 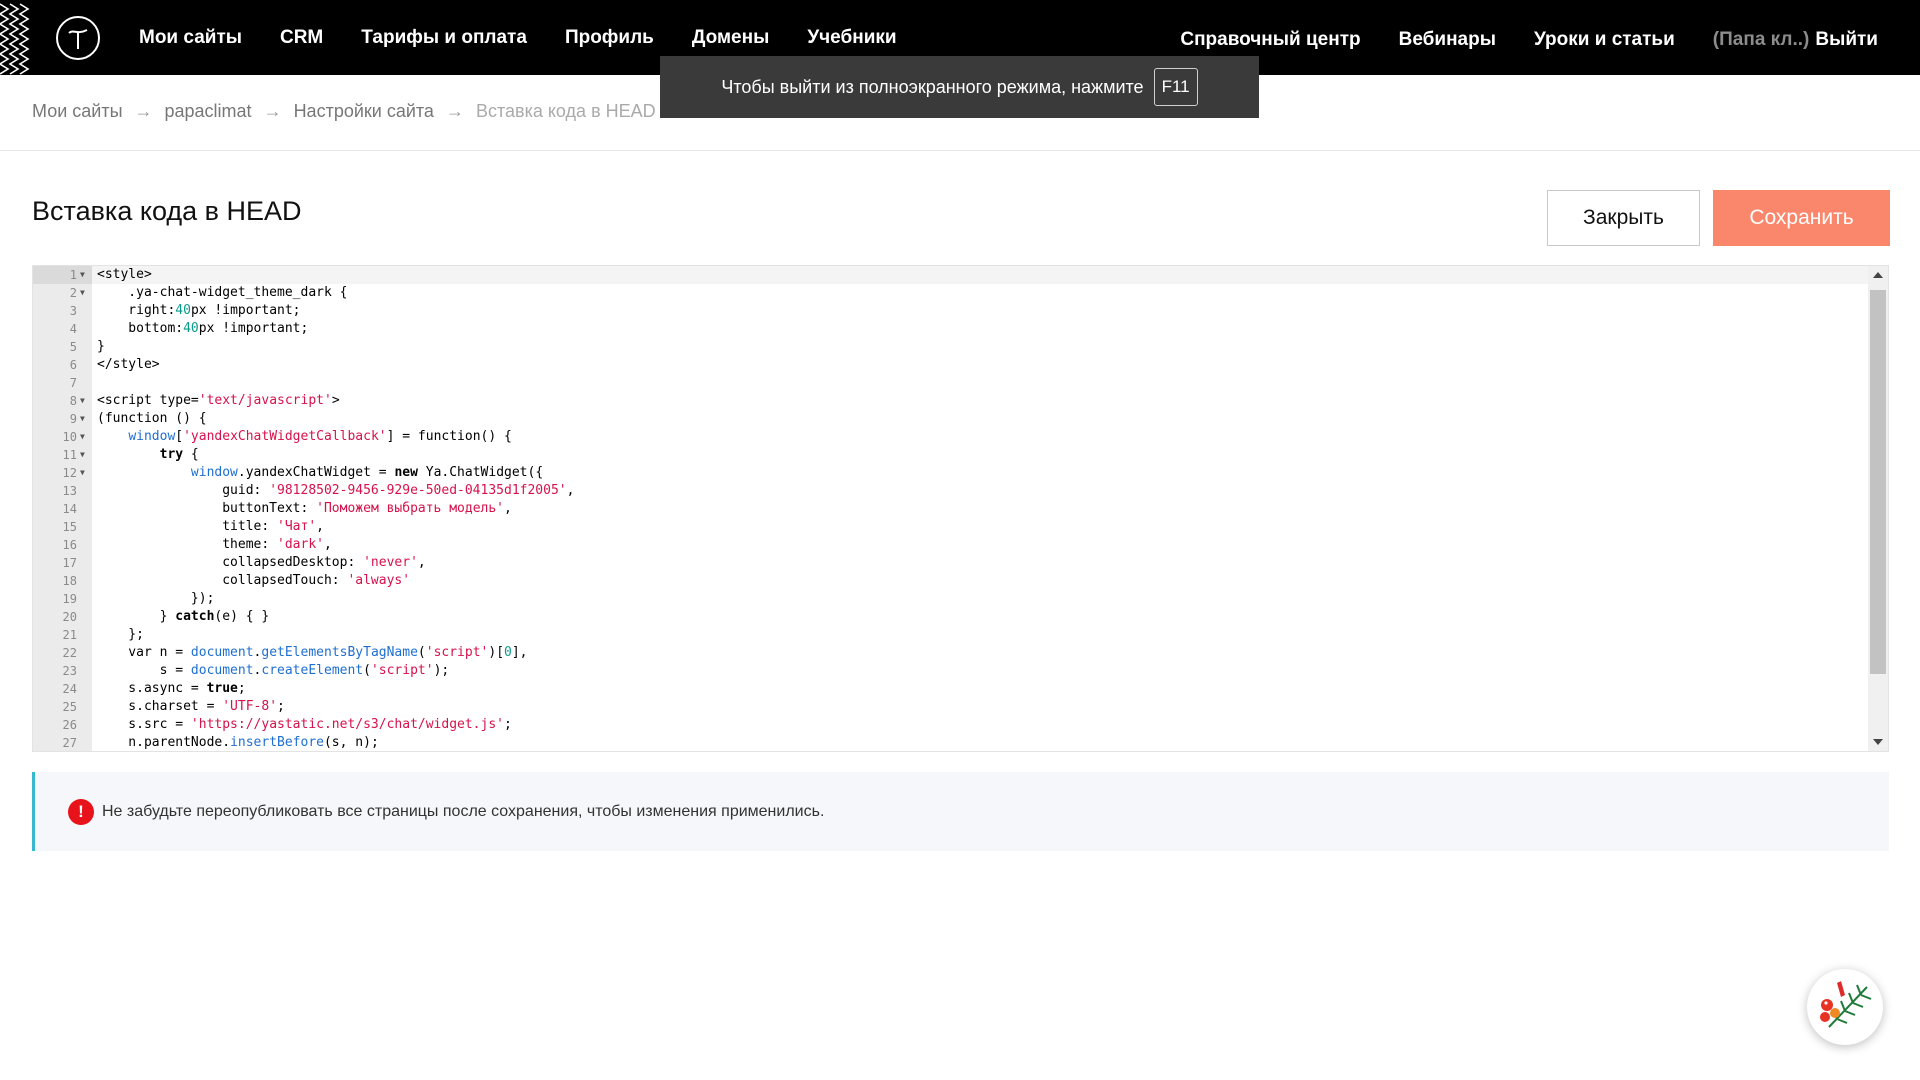 What do you see at coordinates (167, 211) in the screenshot?
I see `page-title: Вставка кода в HEAD` at bounding box center [167, 211].